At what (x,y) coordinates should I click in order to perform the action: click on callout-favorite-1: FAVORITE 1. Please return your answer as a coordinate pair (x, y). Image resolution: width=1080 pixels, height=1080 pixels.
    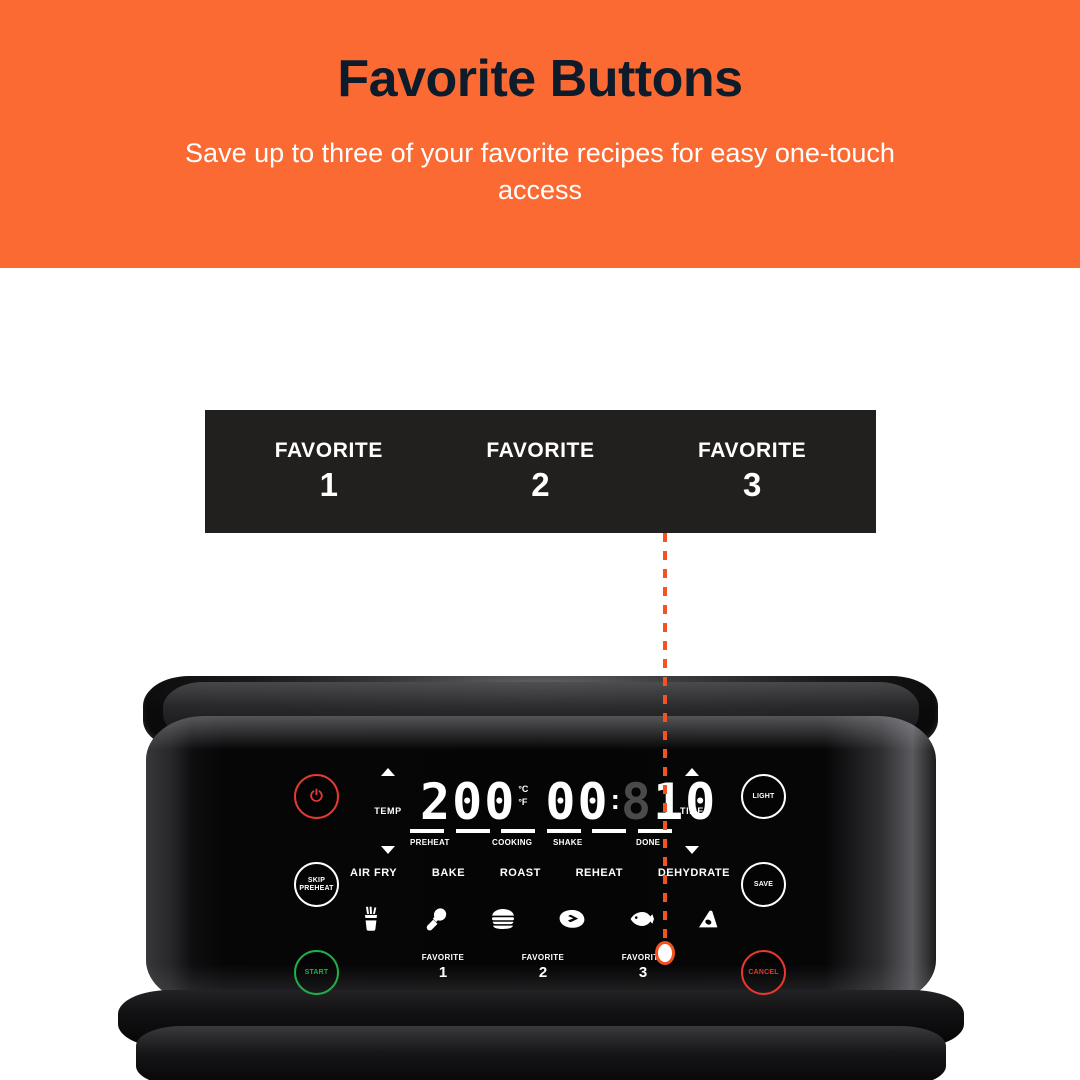
    Looking at the image, I should click on (329, 471).